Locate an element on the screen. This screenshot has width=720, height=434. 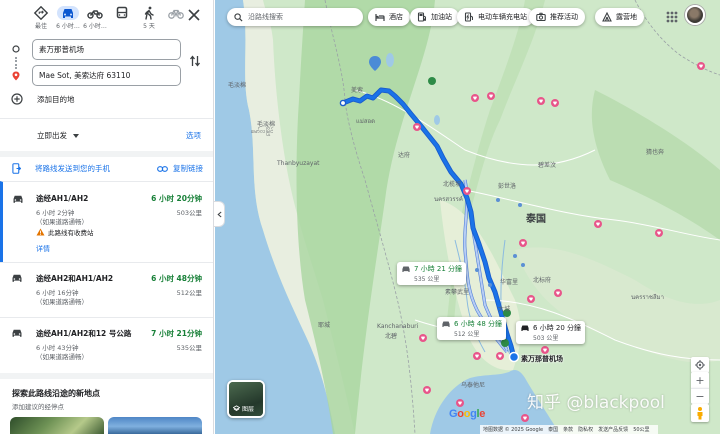
chip-hotels: 酒店 is located at coordinates (389, 17).